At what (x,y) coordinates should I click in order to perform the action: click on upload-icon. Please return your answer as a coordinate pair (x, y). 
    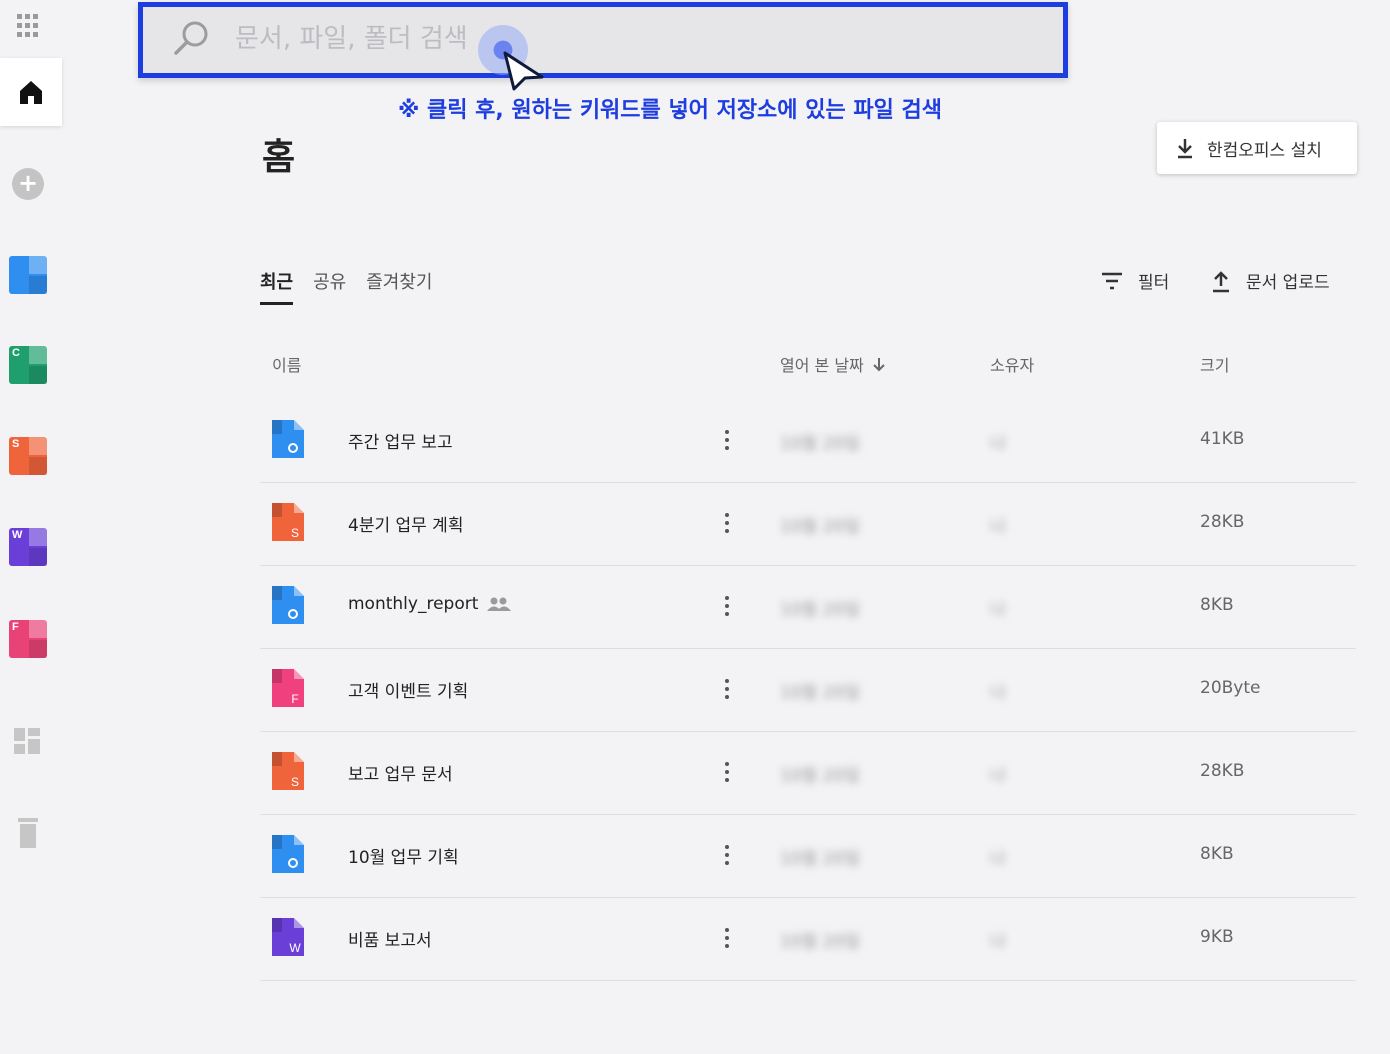
    Looking at the image, I should click on (1221, 281).